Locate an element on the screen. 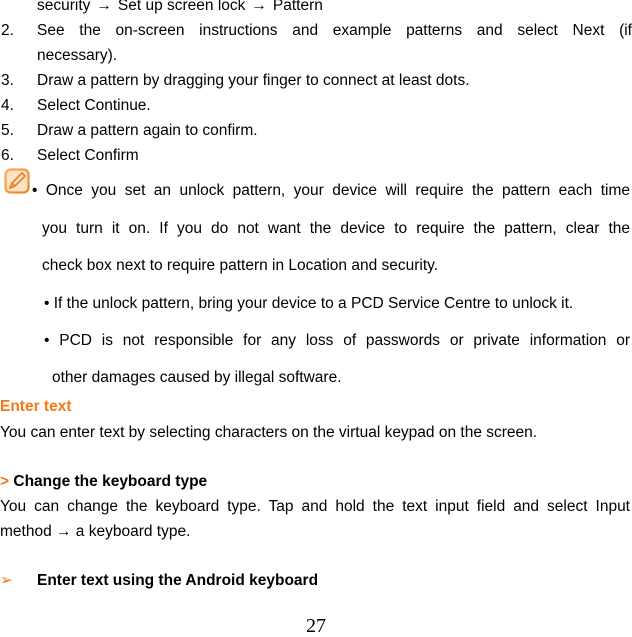 The height and width of the screenshot is (637, 632). menu-path-screen-lock: Set up screen lock is located at coordinates (181, 7).